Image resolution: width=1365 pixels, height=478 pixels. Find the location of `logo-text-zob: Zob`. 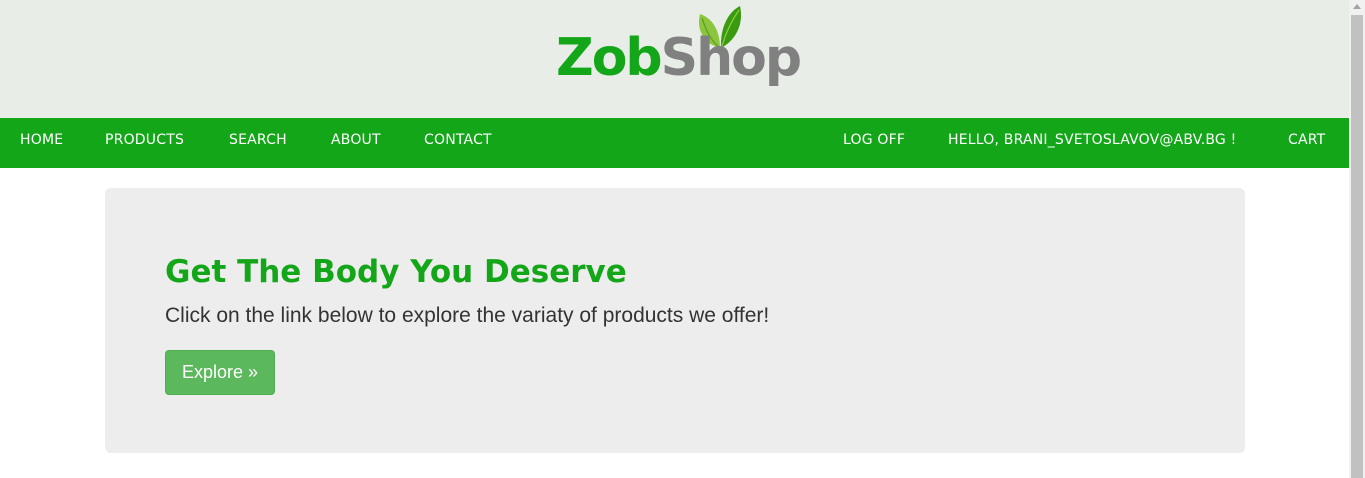

logo-text-zob: Zob is located at coordinates (609, 58).